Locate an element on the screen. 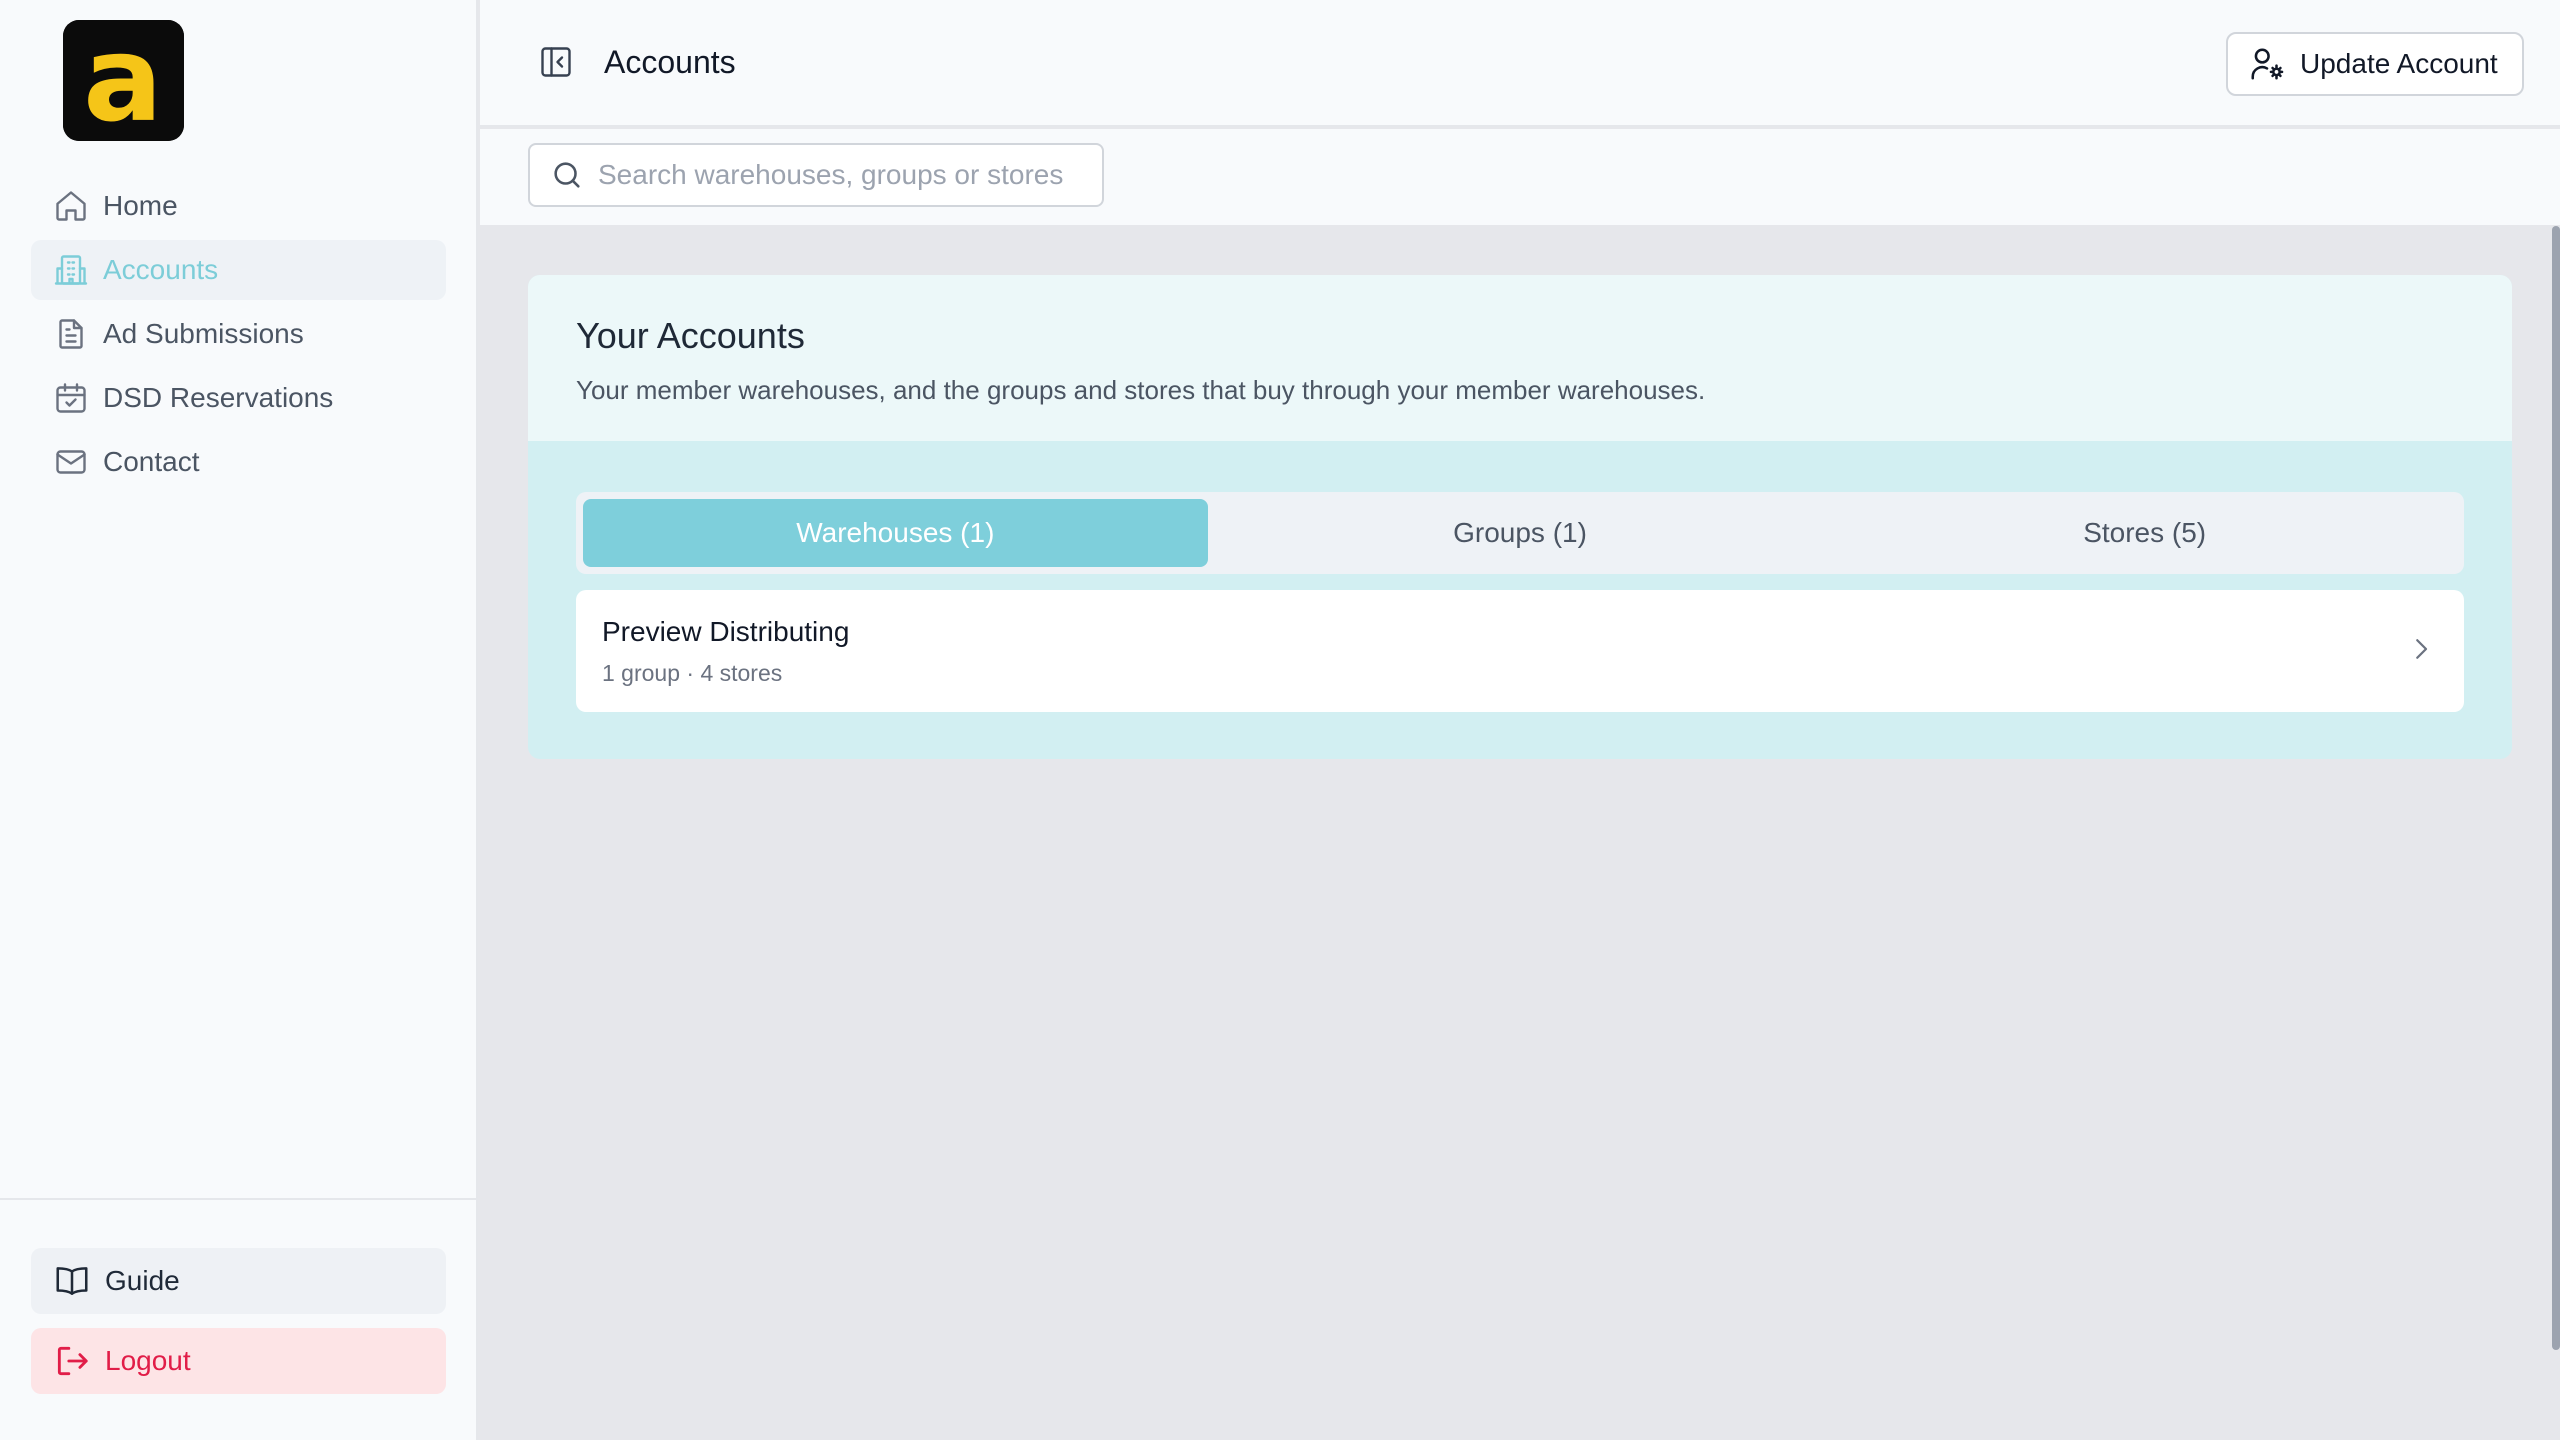  accounts-tabs: Warehouses (1) Groups (1) Stores (5) is located at coordinates (1520, 533).